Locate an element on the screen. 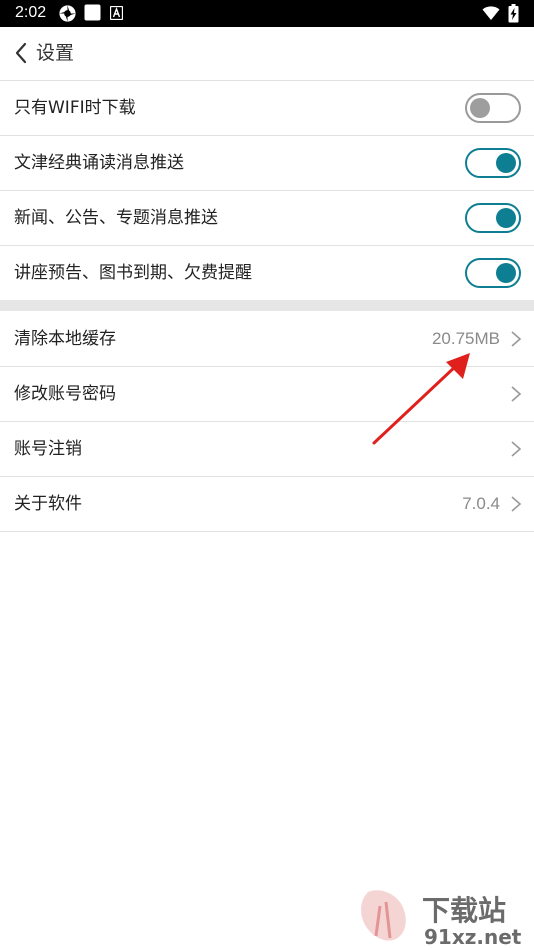 The width and height of the screenshot is (534, 950). row-label: 修改账号密码 is located at coordinates (65, 394).